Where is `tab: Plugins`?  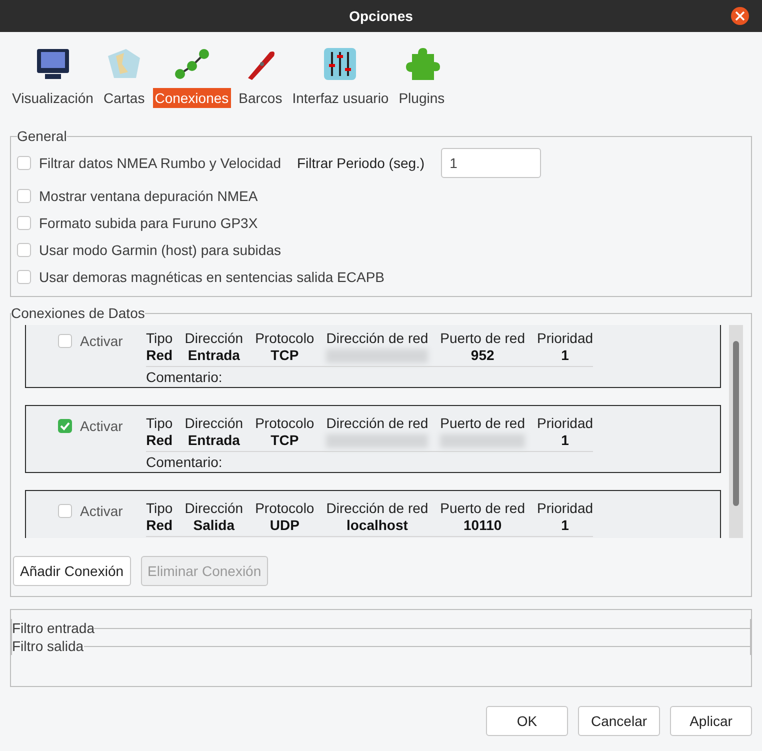 tab: Plugins is located at coordinates (421, 98).